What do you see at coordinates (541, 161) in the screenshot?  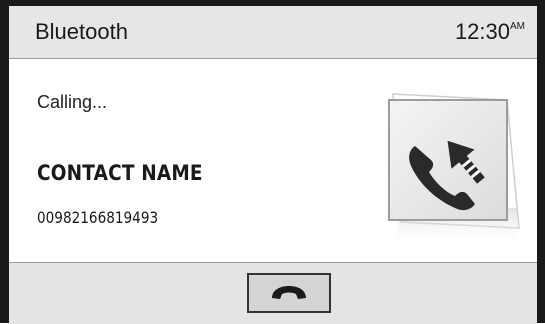 I see `frame-right` at bounding box center [541, 161].